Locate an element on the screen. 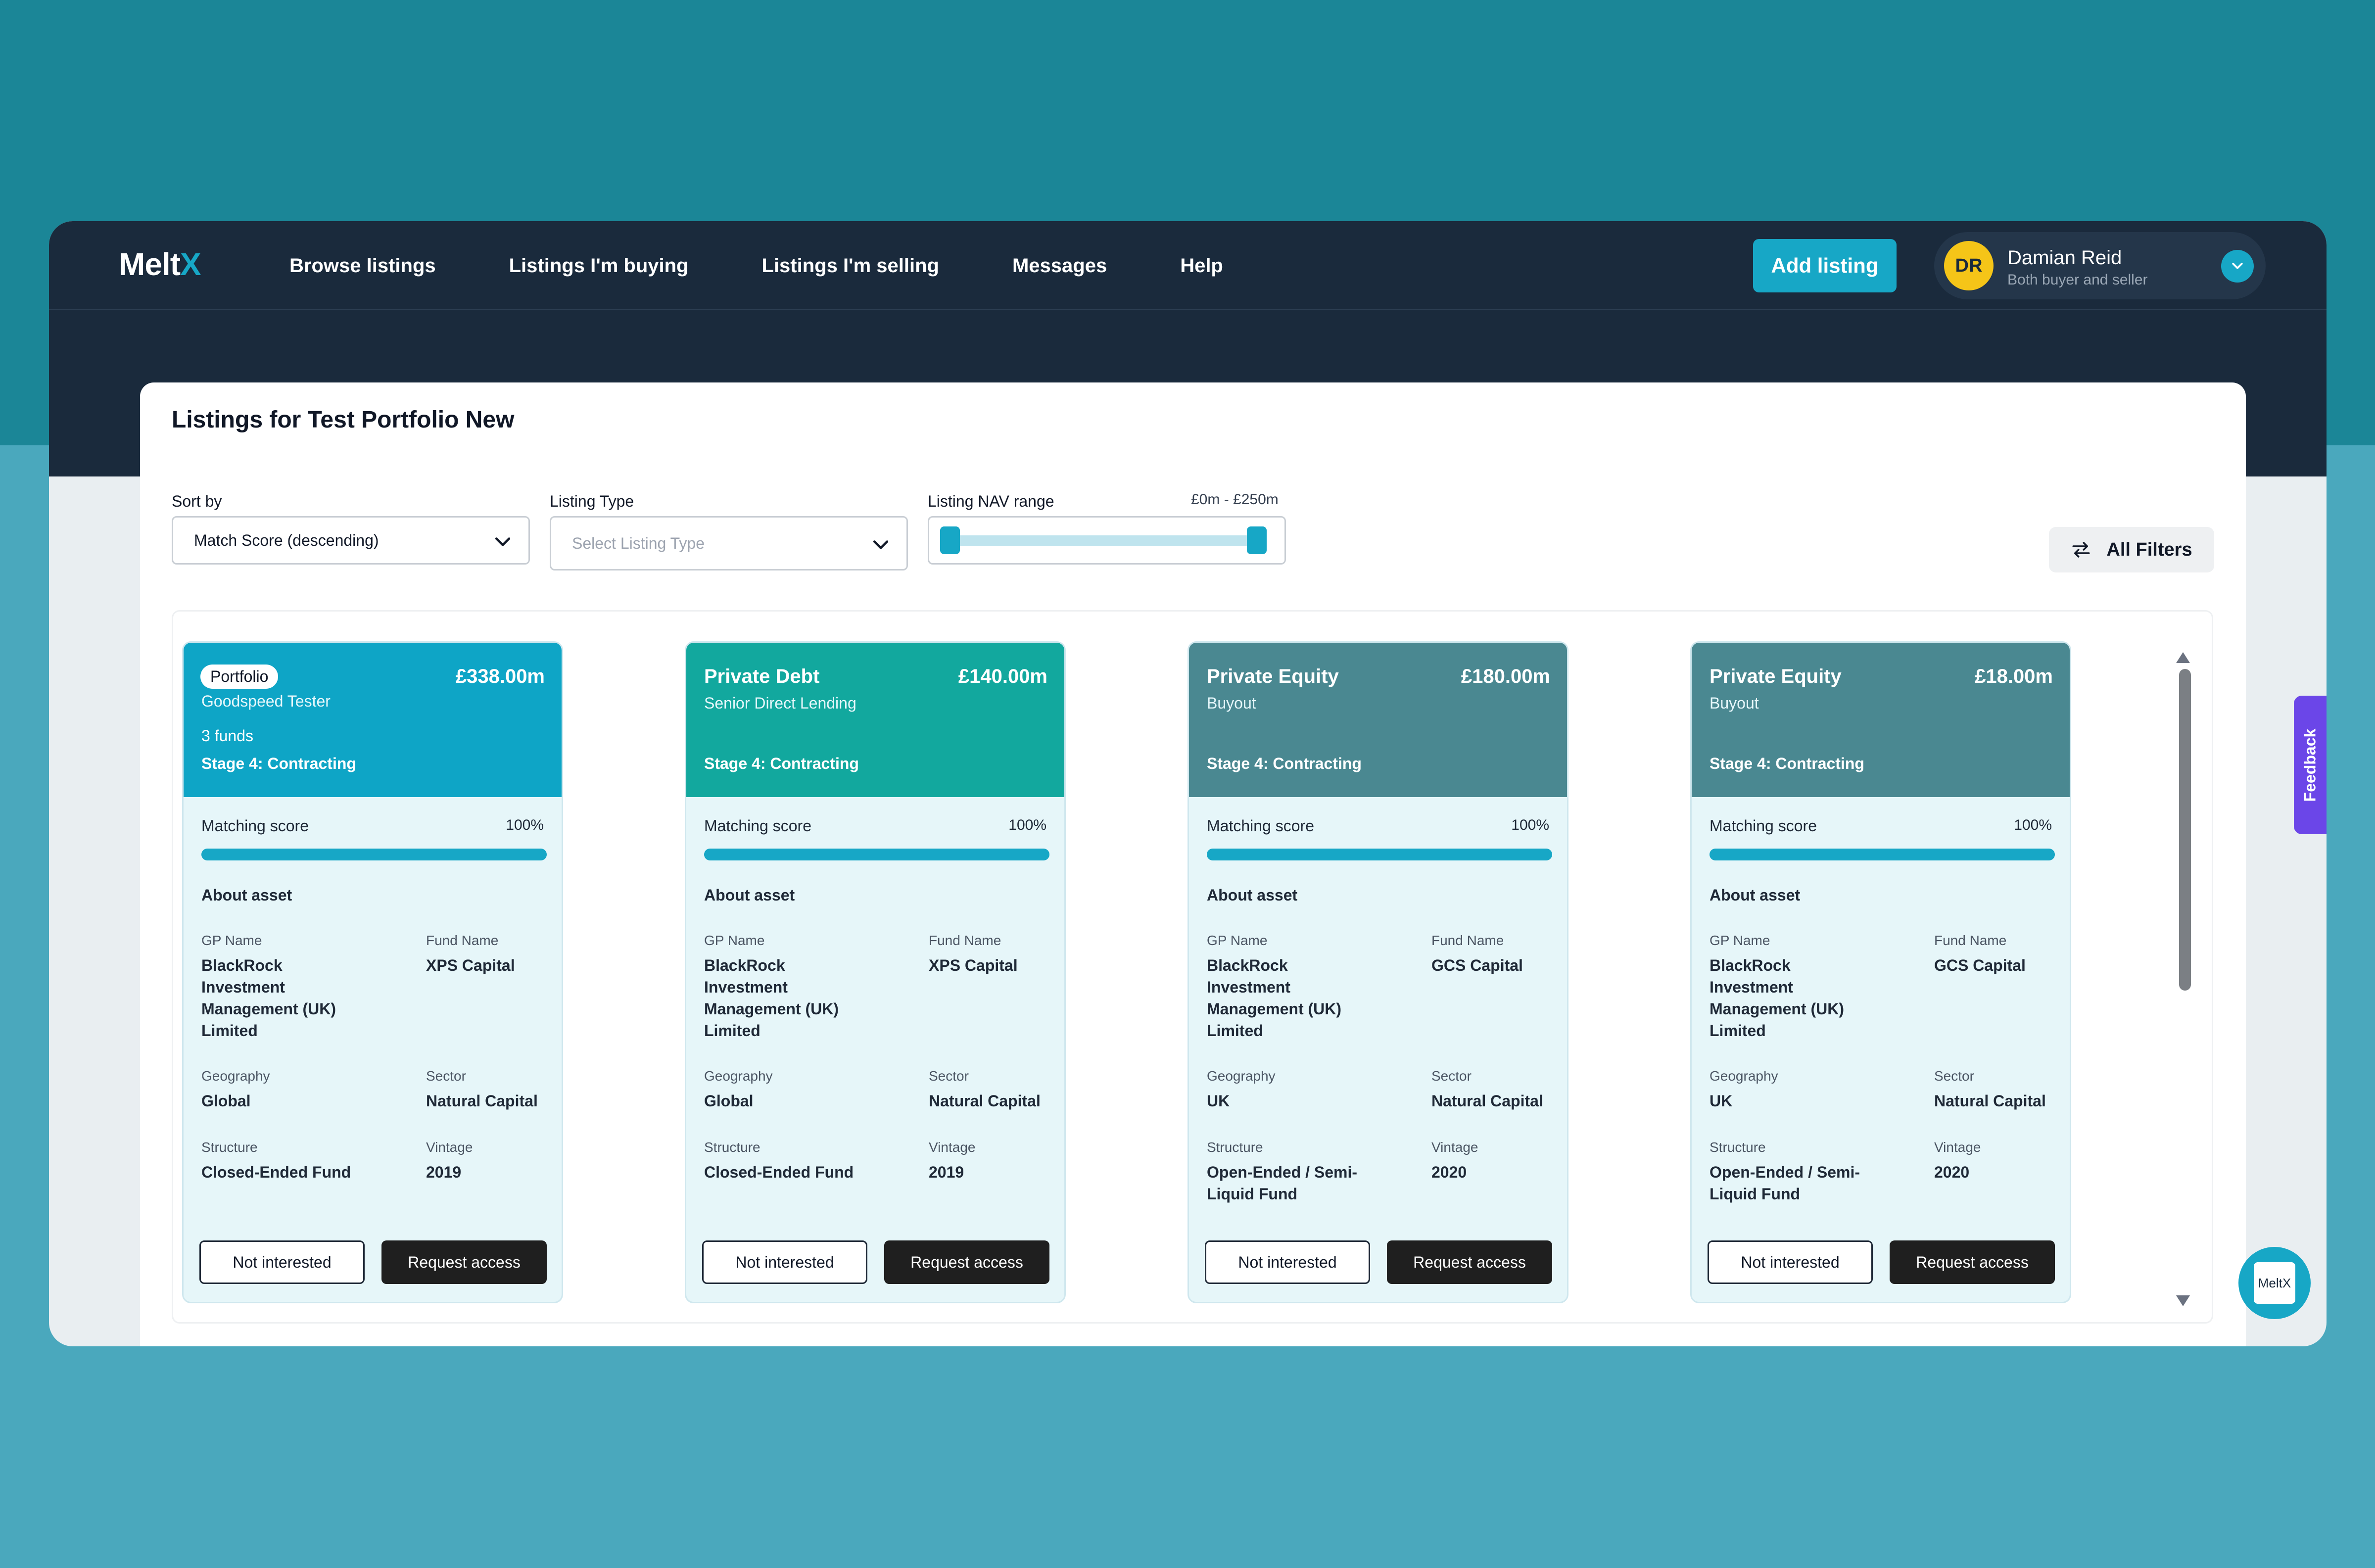 This screenshot has width=2375, height=1568. vintage-label: Vintage is located at coordinates (450, 1147).